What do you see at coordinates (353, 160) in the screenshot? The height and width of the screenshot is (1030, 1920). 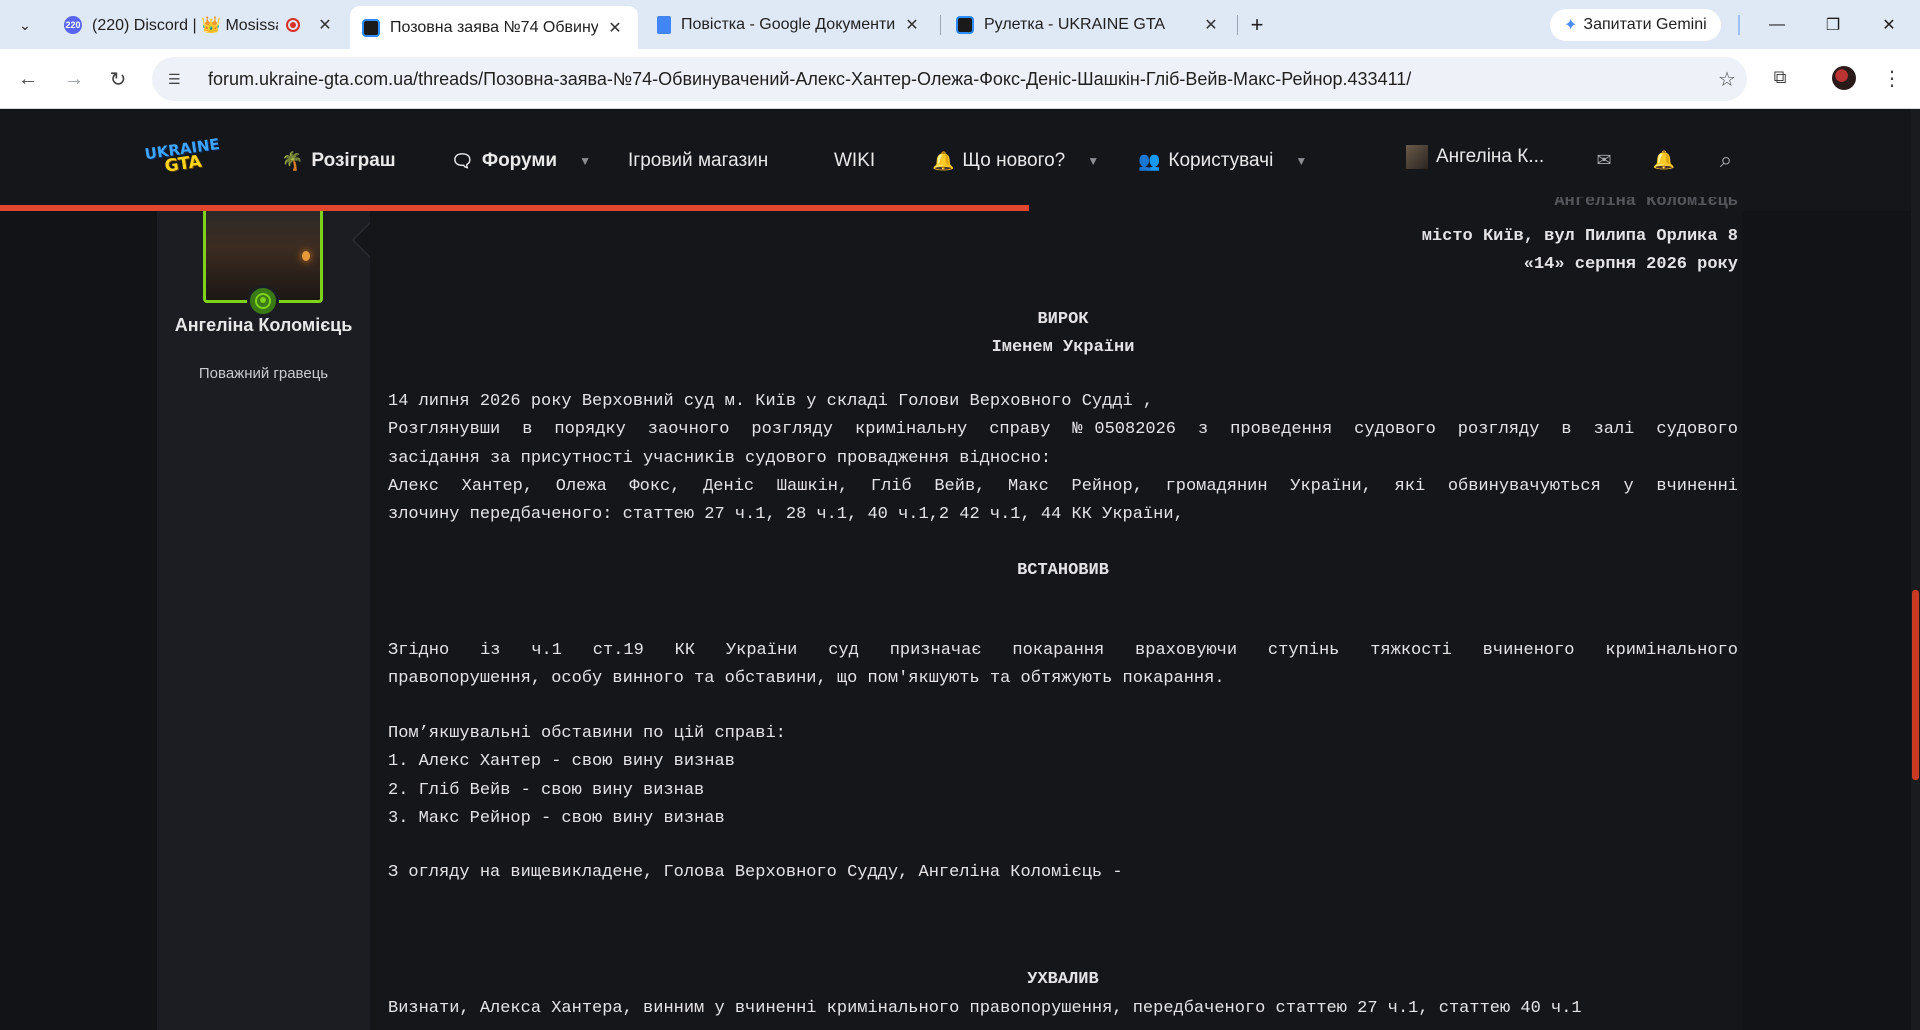 I see `nav-label: Розіграш` at bounding box center [353, 160].